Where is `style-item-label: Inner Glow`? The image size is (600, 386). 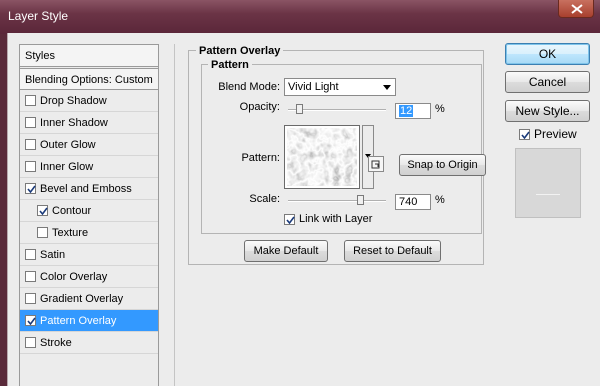 style-item-label: Inner Glow is located at coordinates (67, 166).